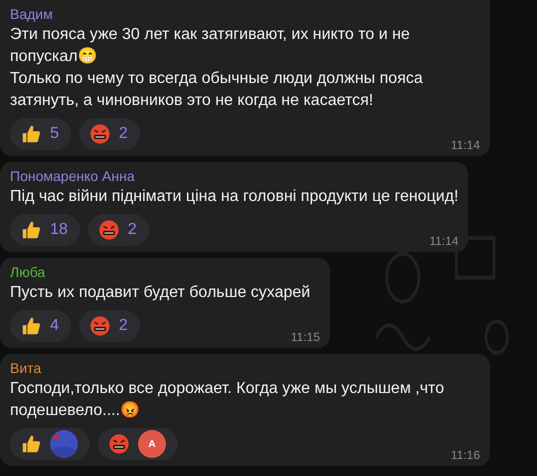 This screenshot has height=476, width=537. I want to click on author-name: Вита, so click(26, 368).